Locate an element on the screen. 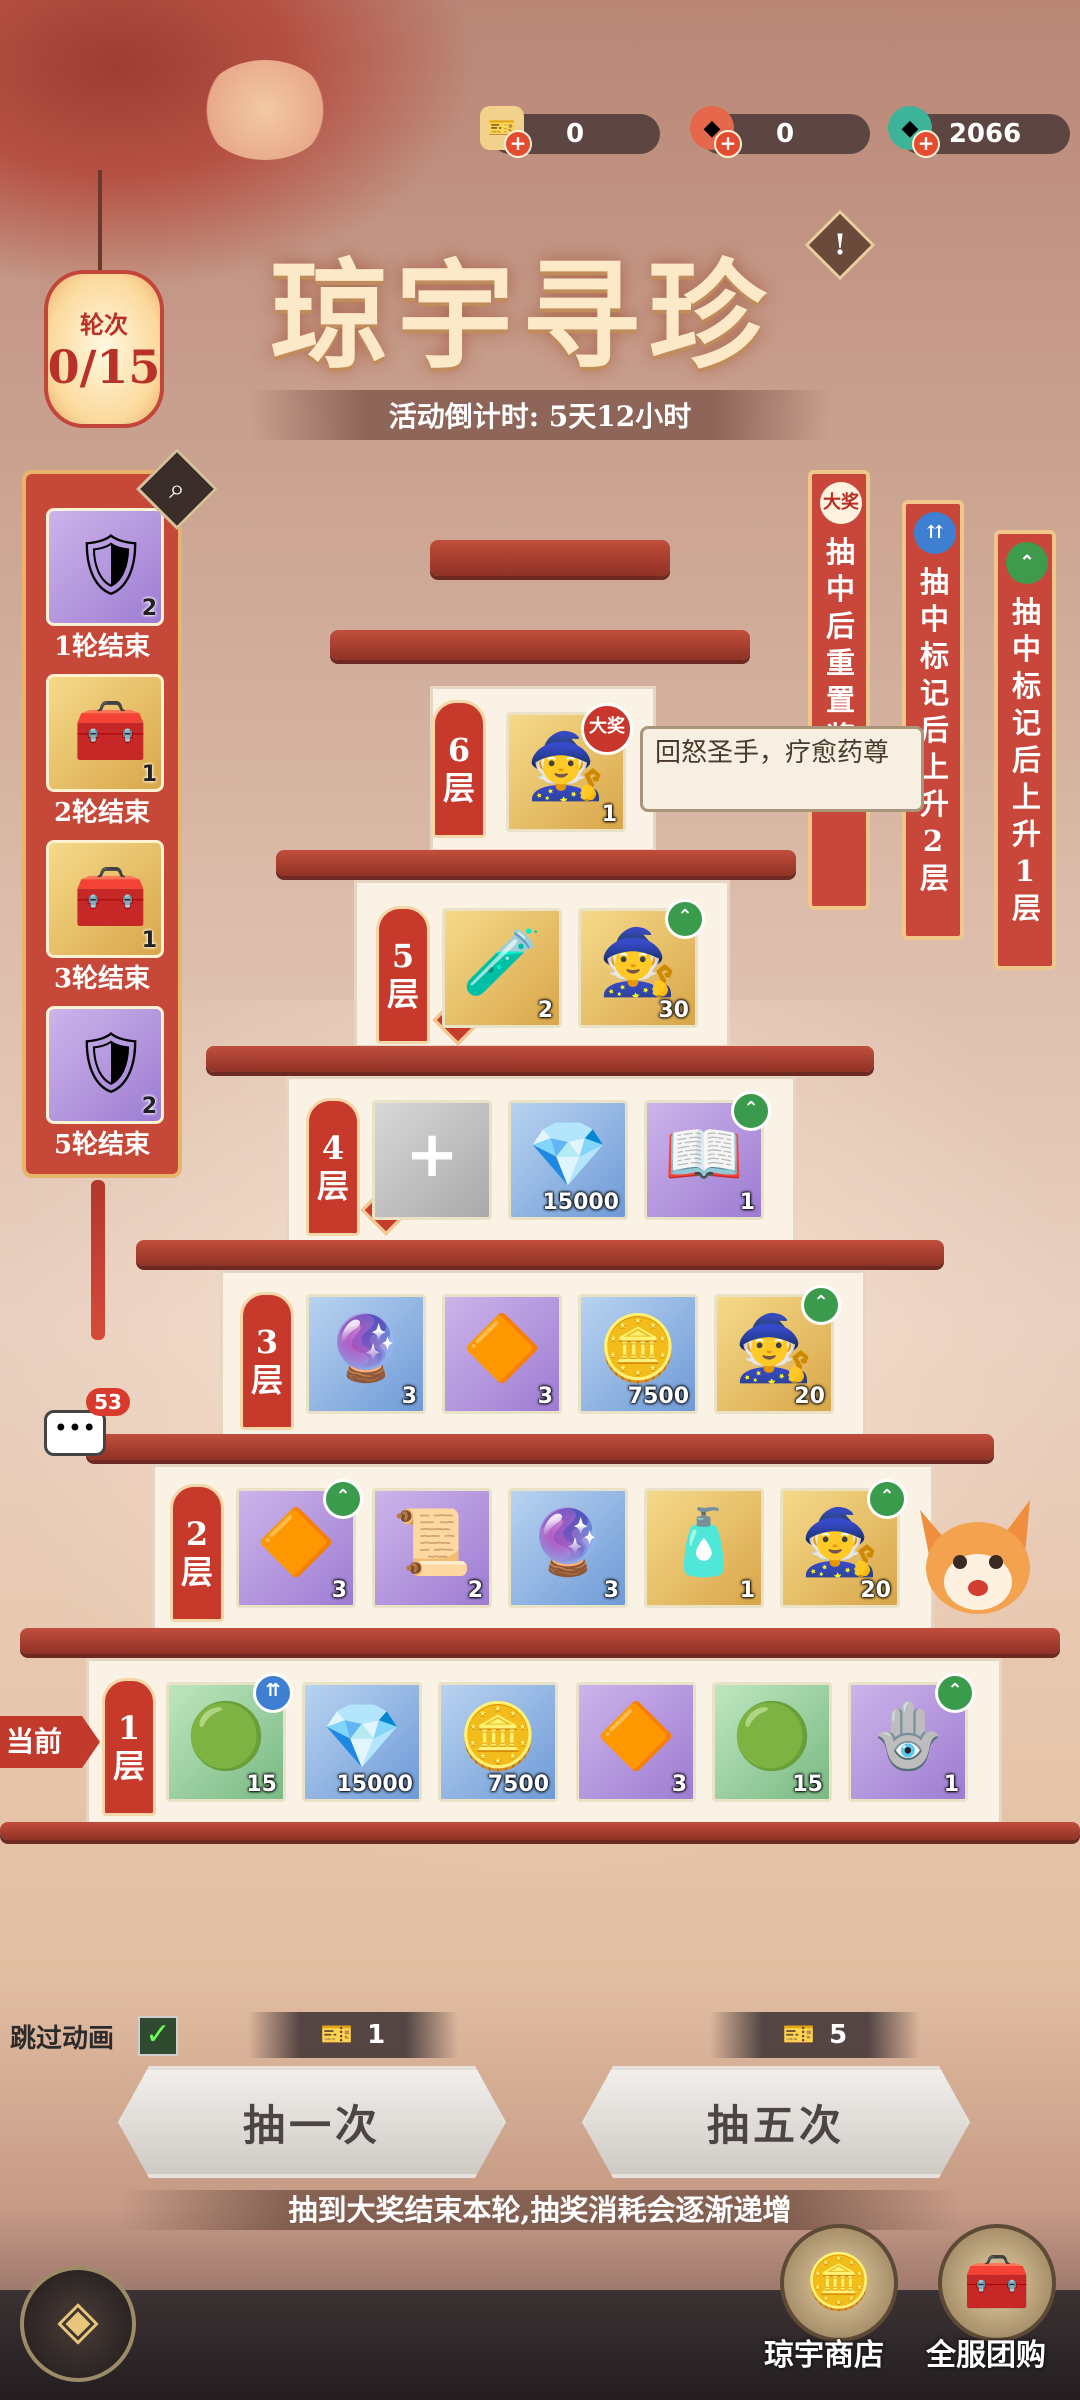  reward-slot: 🧙 ⌃ 30 is located at coordinates (641, 963).